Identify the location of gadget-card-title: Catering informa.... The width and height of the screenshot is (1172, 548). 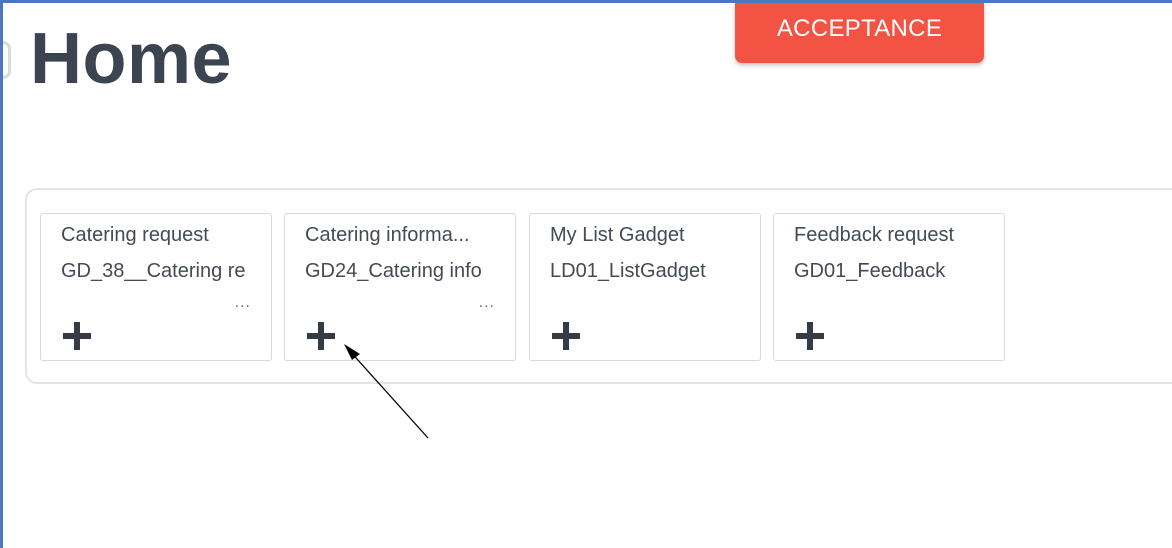
(387, 235).